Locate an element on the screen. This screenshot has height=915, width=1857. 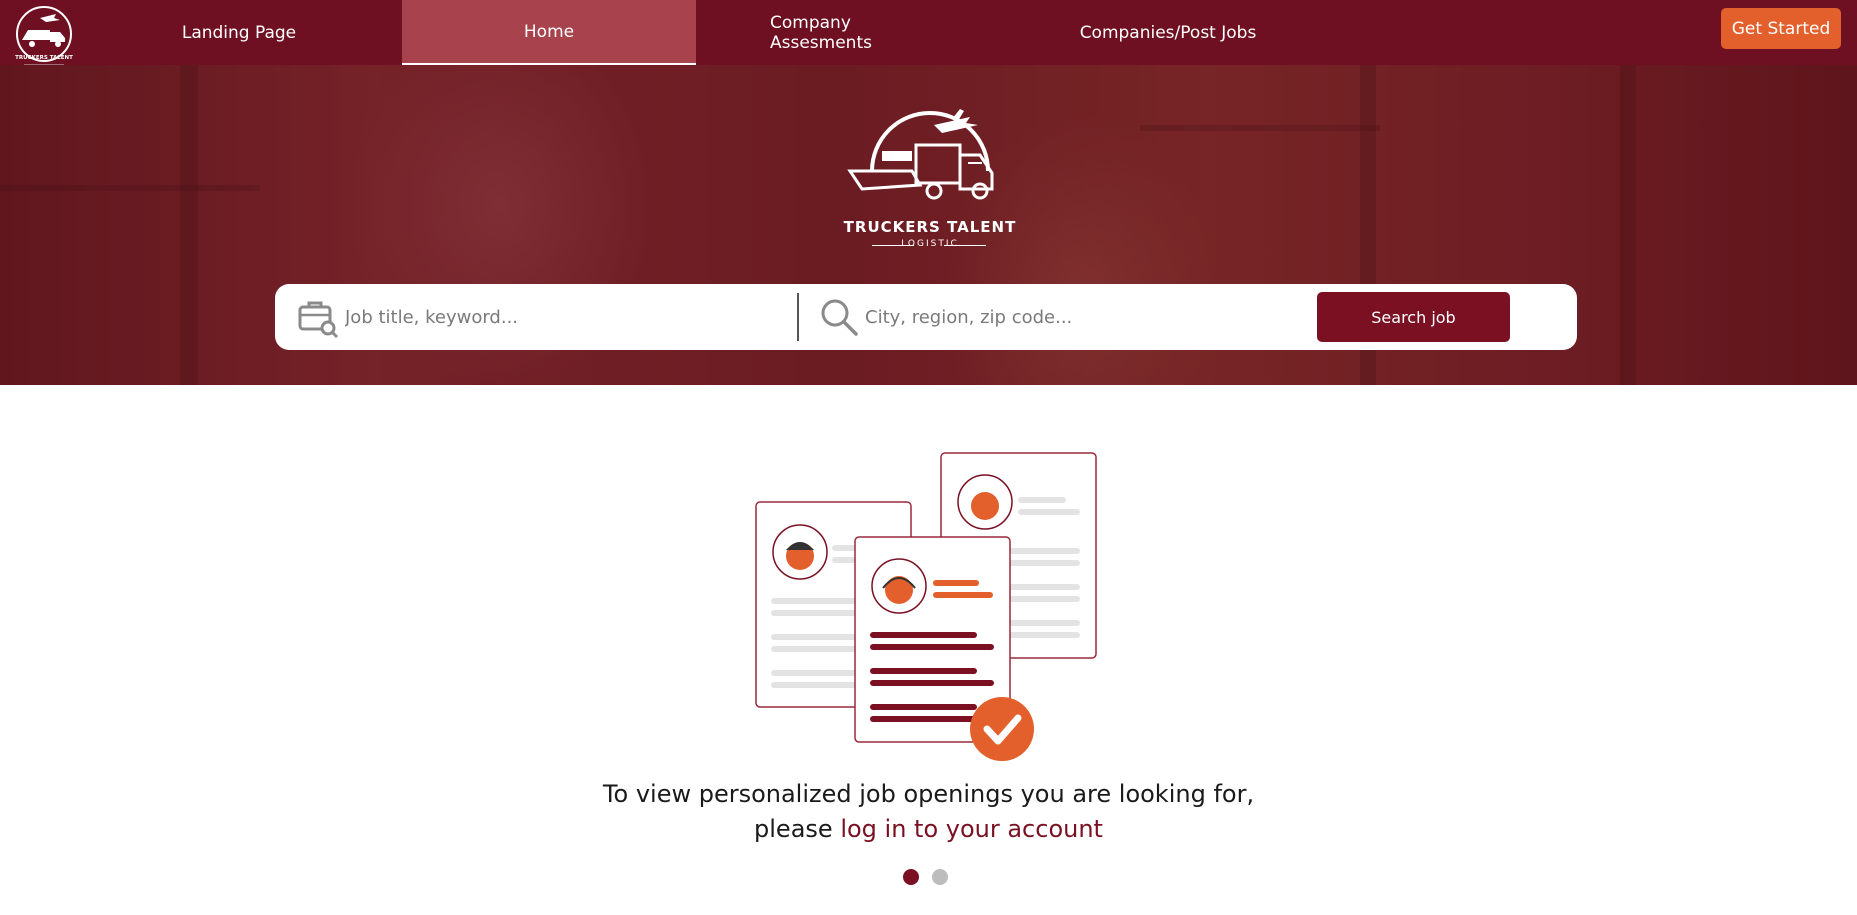
login-prompt-line2: please log in to your account is located at coordinates (928, 829).